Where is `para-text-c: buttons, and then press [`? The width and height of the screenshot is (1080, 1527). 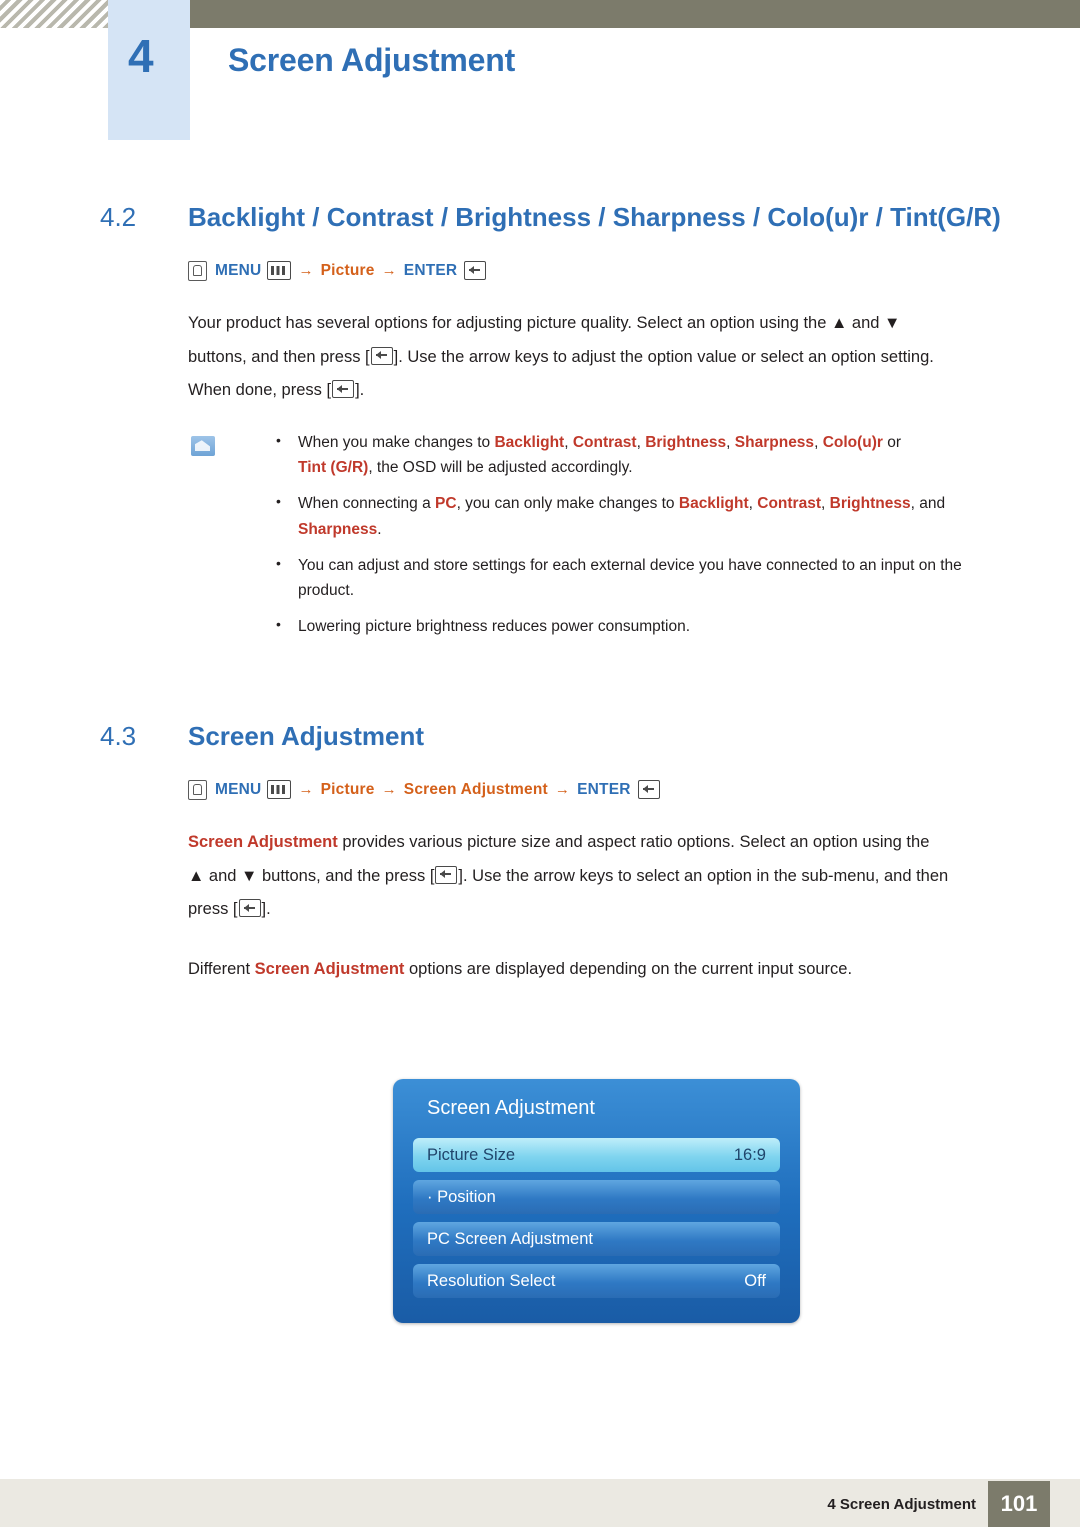 para-text-c: buttons, and then press [ is located at coordinates (279, 356).